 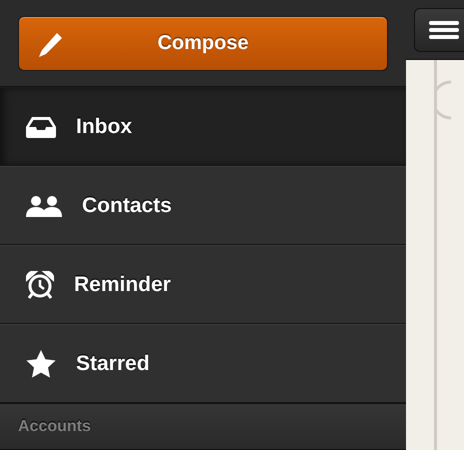 I want to click on inbox-icon, so click(x=41, y=127).